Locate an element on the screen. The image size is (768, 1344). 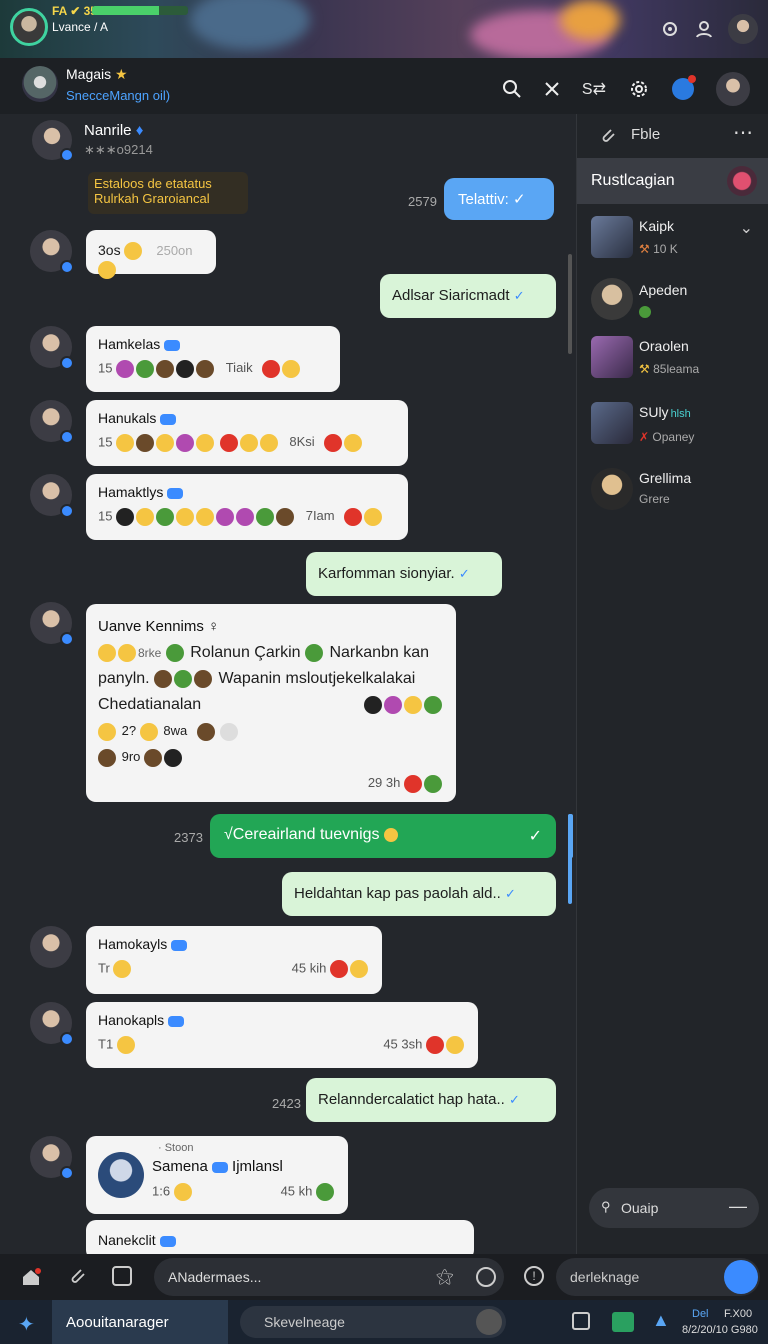
system-note: Estaloos de etatatus Rulrkah Graroiancal is located at coordinates (168, 193).